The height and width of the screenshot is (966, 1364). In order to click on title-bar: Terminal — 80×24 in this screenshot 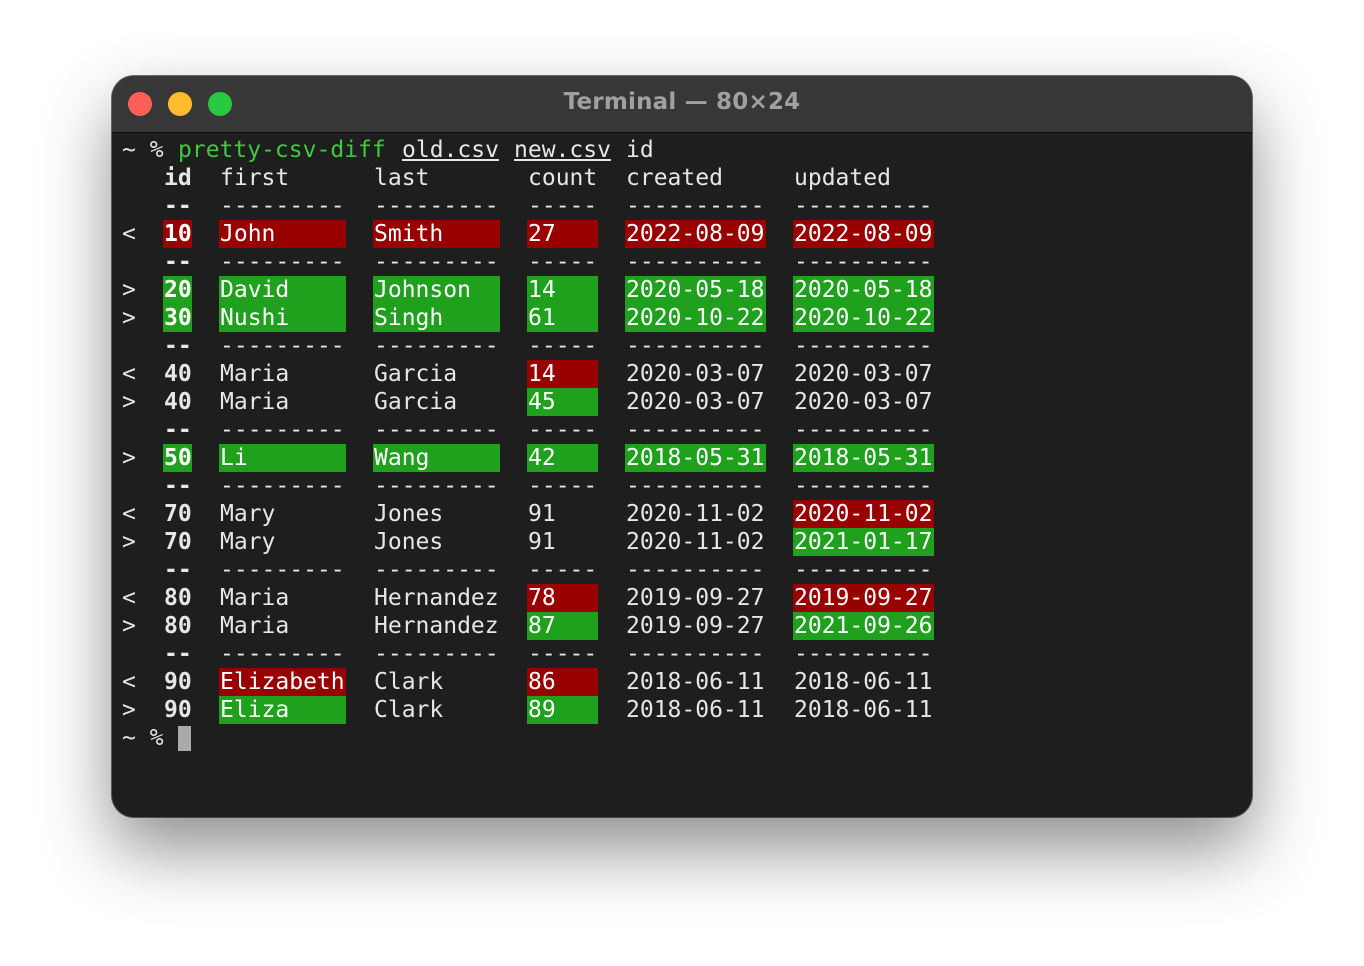, I will do `click(682, 104)`.